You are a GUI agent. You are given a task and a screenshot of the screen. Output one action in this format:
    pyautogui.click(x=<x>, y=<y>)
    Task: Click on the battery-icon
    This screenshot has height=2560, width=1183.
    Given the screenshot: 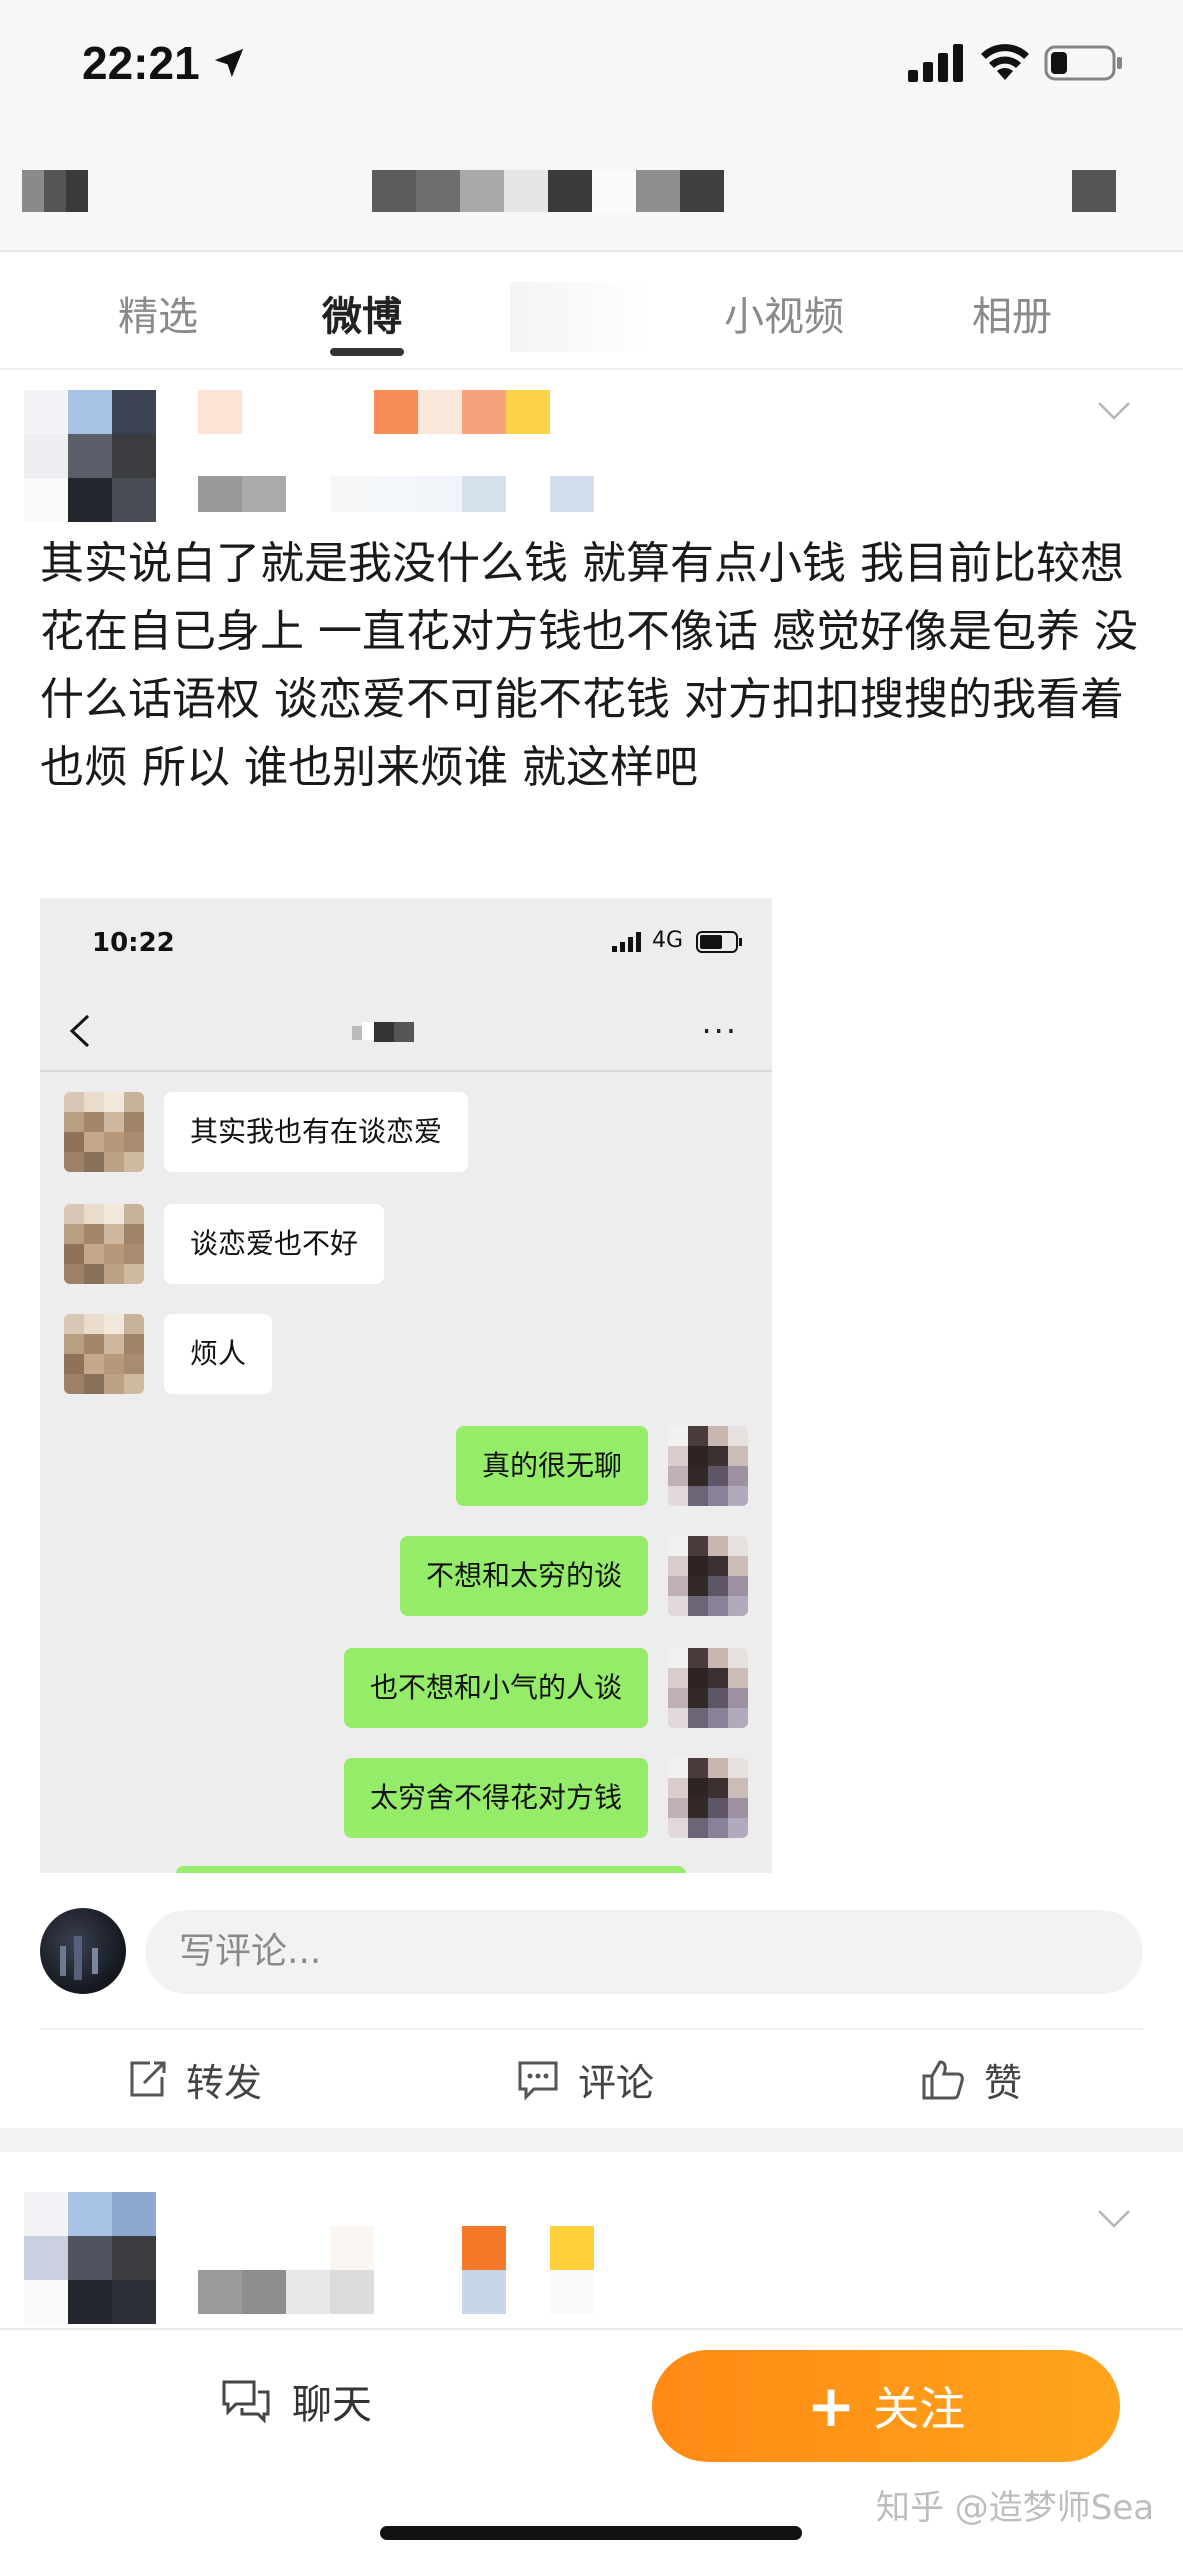 What is the action you would take?
    pyautogui.click(x=1083, y=63)
    